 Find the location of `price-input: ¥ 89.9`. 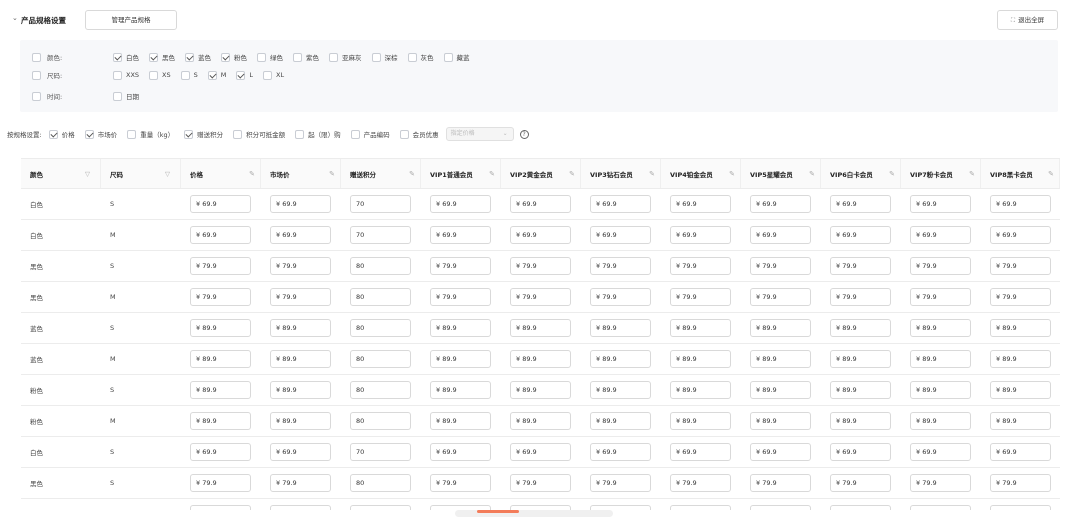

price-input: ¥ 89.9 is located at coordinates (220, 359).